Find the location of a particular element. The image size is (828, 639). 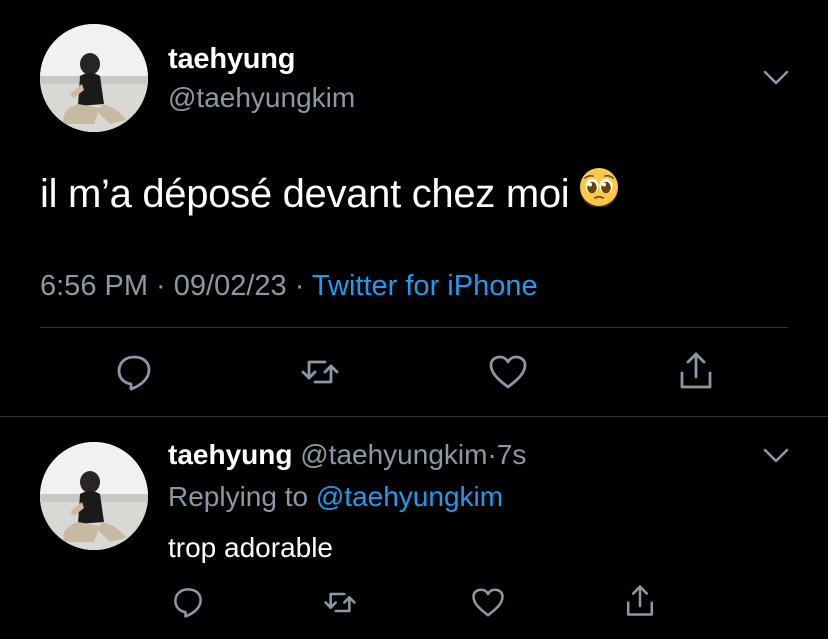

replying-to-link: @taehyungkim is located at coordinates (409, 496).